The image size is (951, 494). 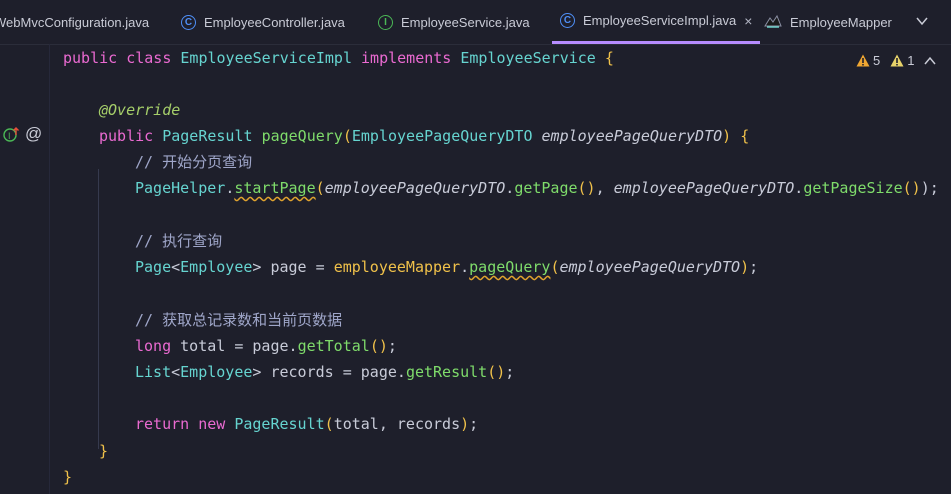 I want to click on tab-label: EmployeeController.java, so click(x=274, y=22).